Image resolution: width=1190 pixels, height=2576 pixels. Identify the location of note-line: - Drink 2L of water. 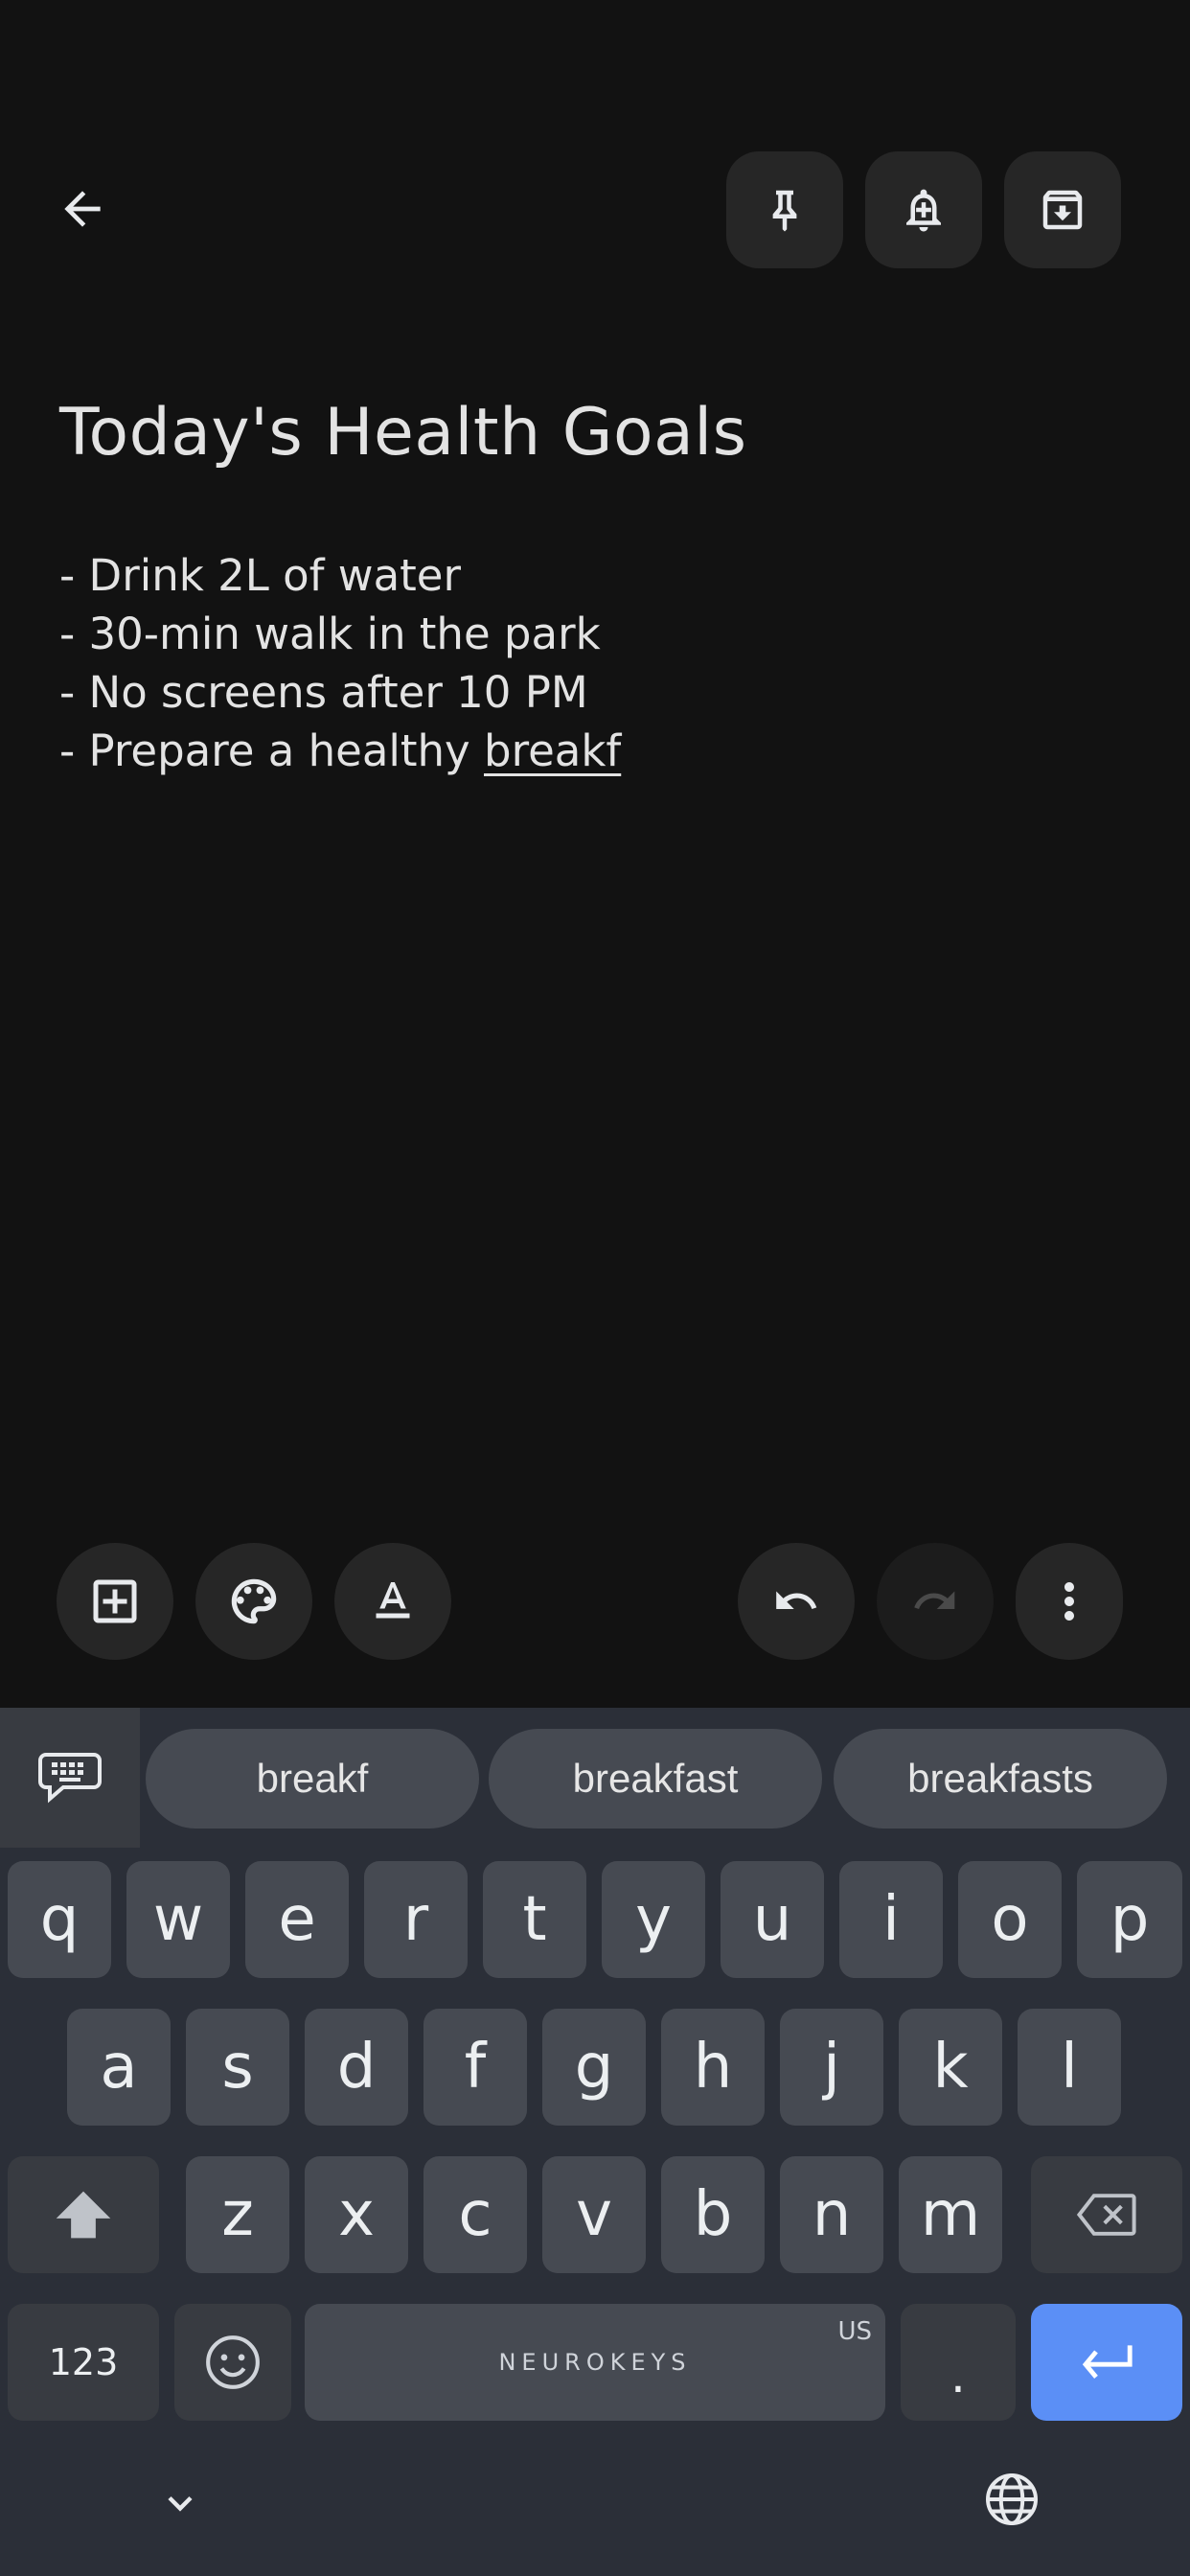
(260, 575).